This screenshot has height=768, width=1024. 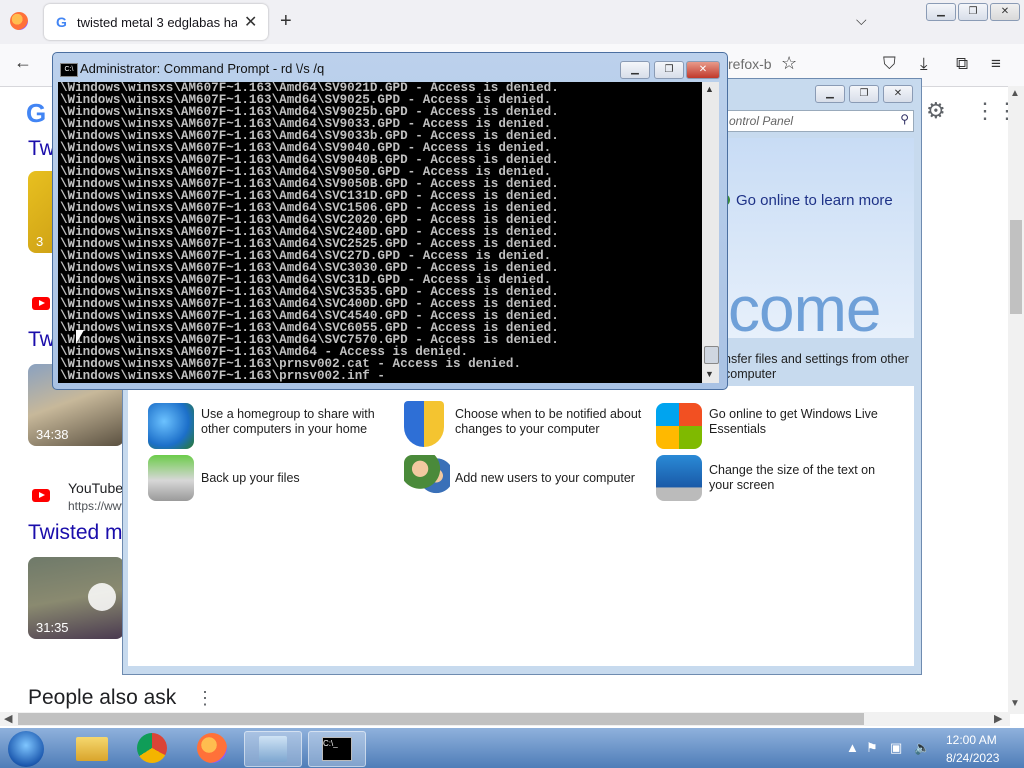 I want to click on scroll-left-arrow-icon: ◀, so click(x=8, y=718).